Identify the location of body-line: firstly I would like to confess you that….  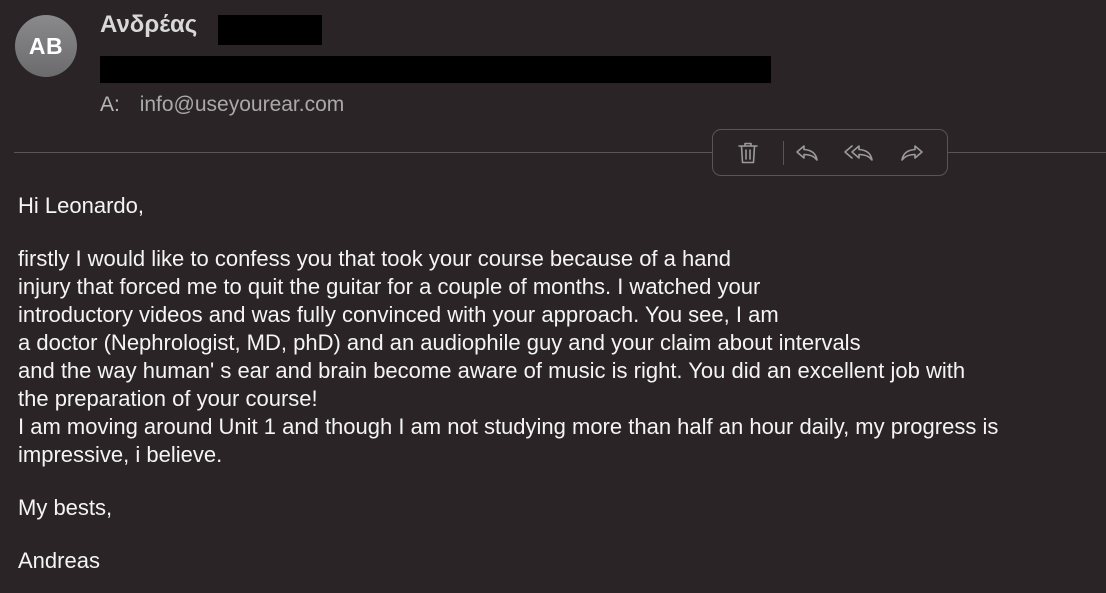
(374, 258).